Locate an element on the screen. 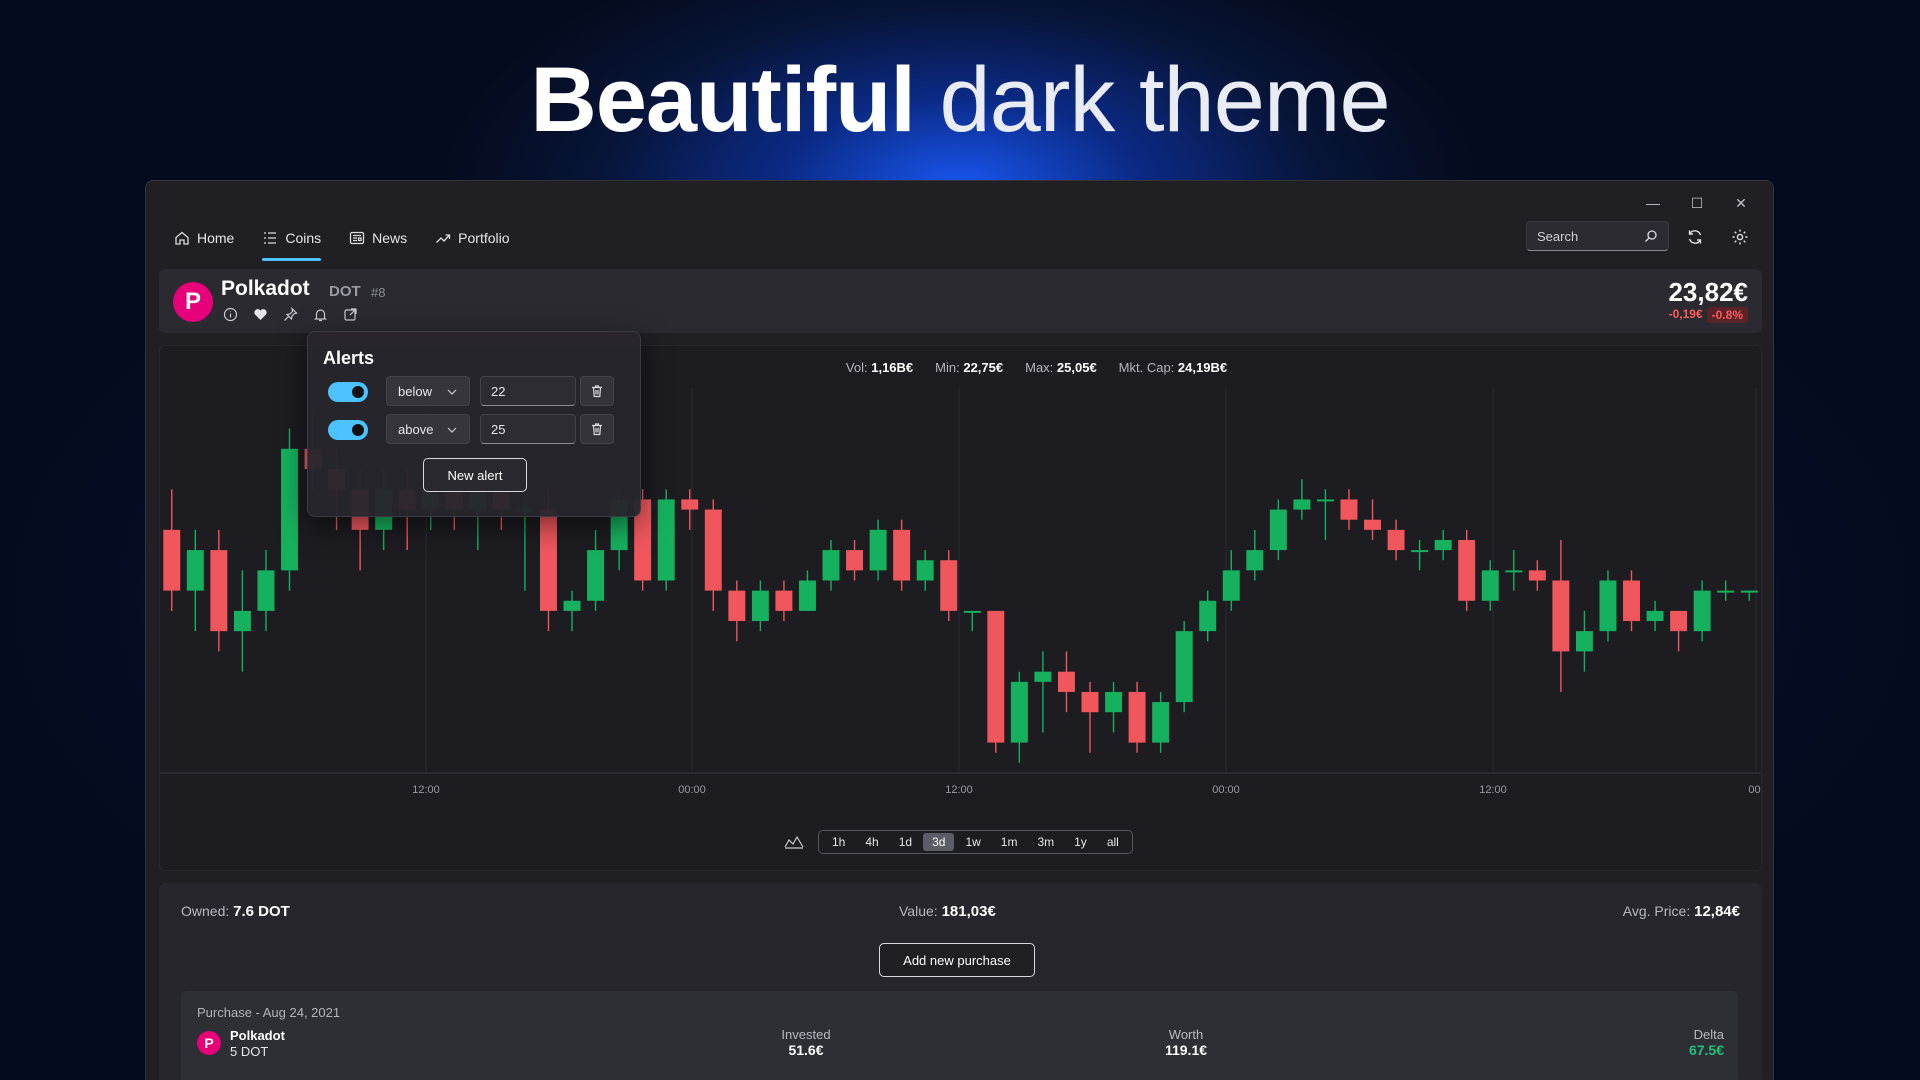 The image size is (1920, 1080). timeframe-all: all is located at coordinates (1113, 842).